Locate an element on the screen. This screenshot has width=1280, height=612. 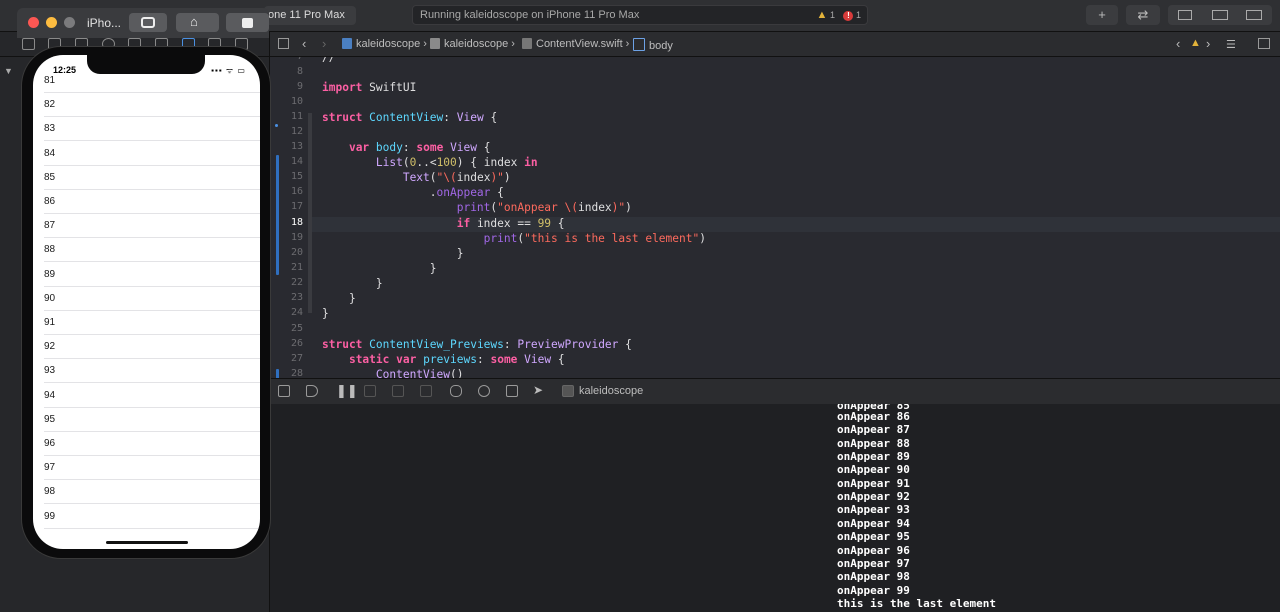
breadcrumb-symbol: body is located at coordinates (653, 45).